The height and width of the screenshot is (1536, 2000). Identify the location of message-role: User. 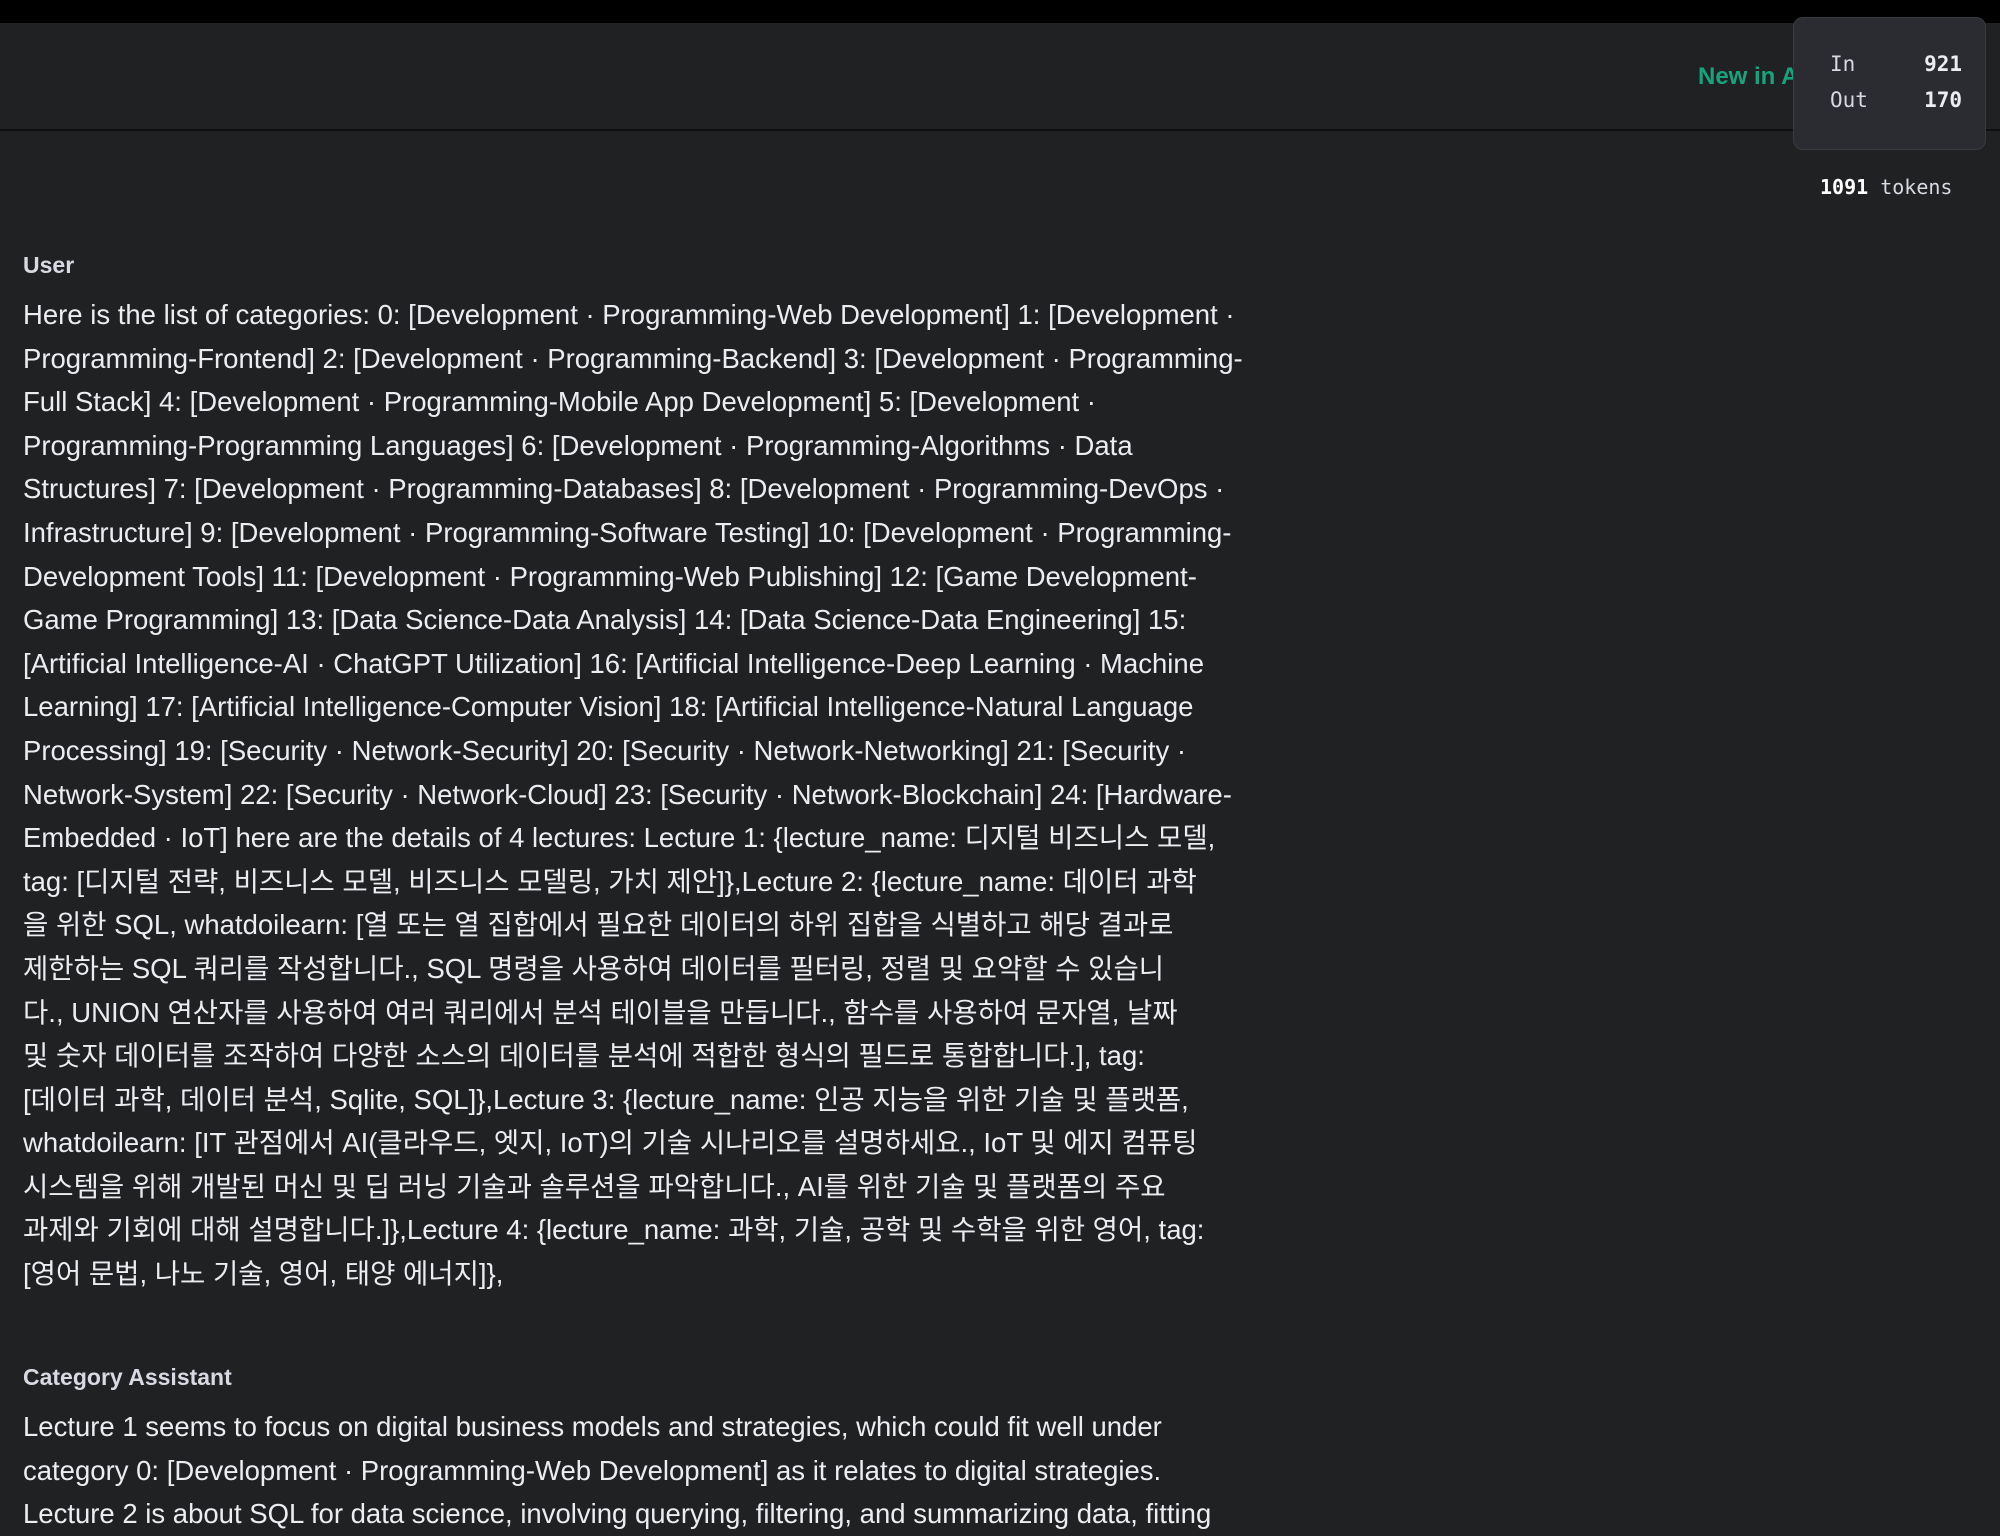
(49, 265).